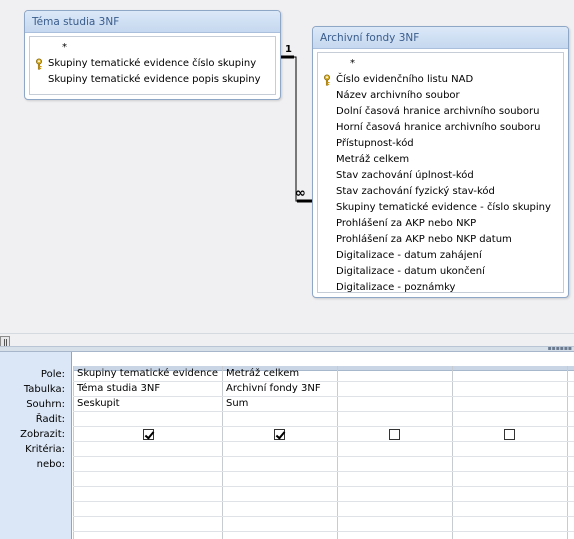 This screenshot has height=539, width=574. I want to click on row-label-total: Souhrn:, so click(45, 404).